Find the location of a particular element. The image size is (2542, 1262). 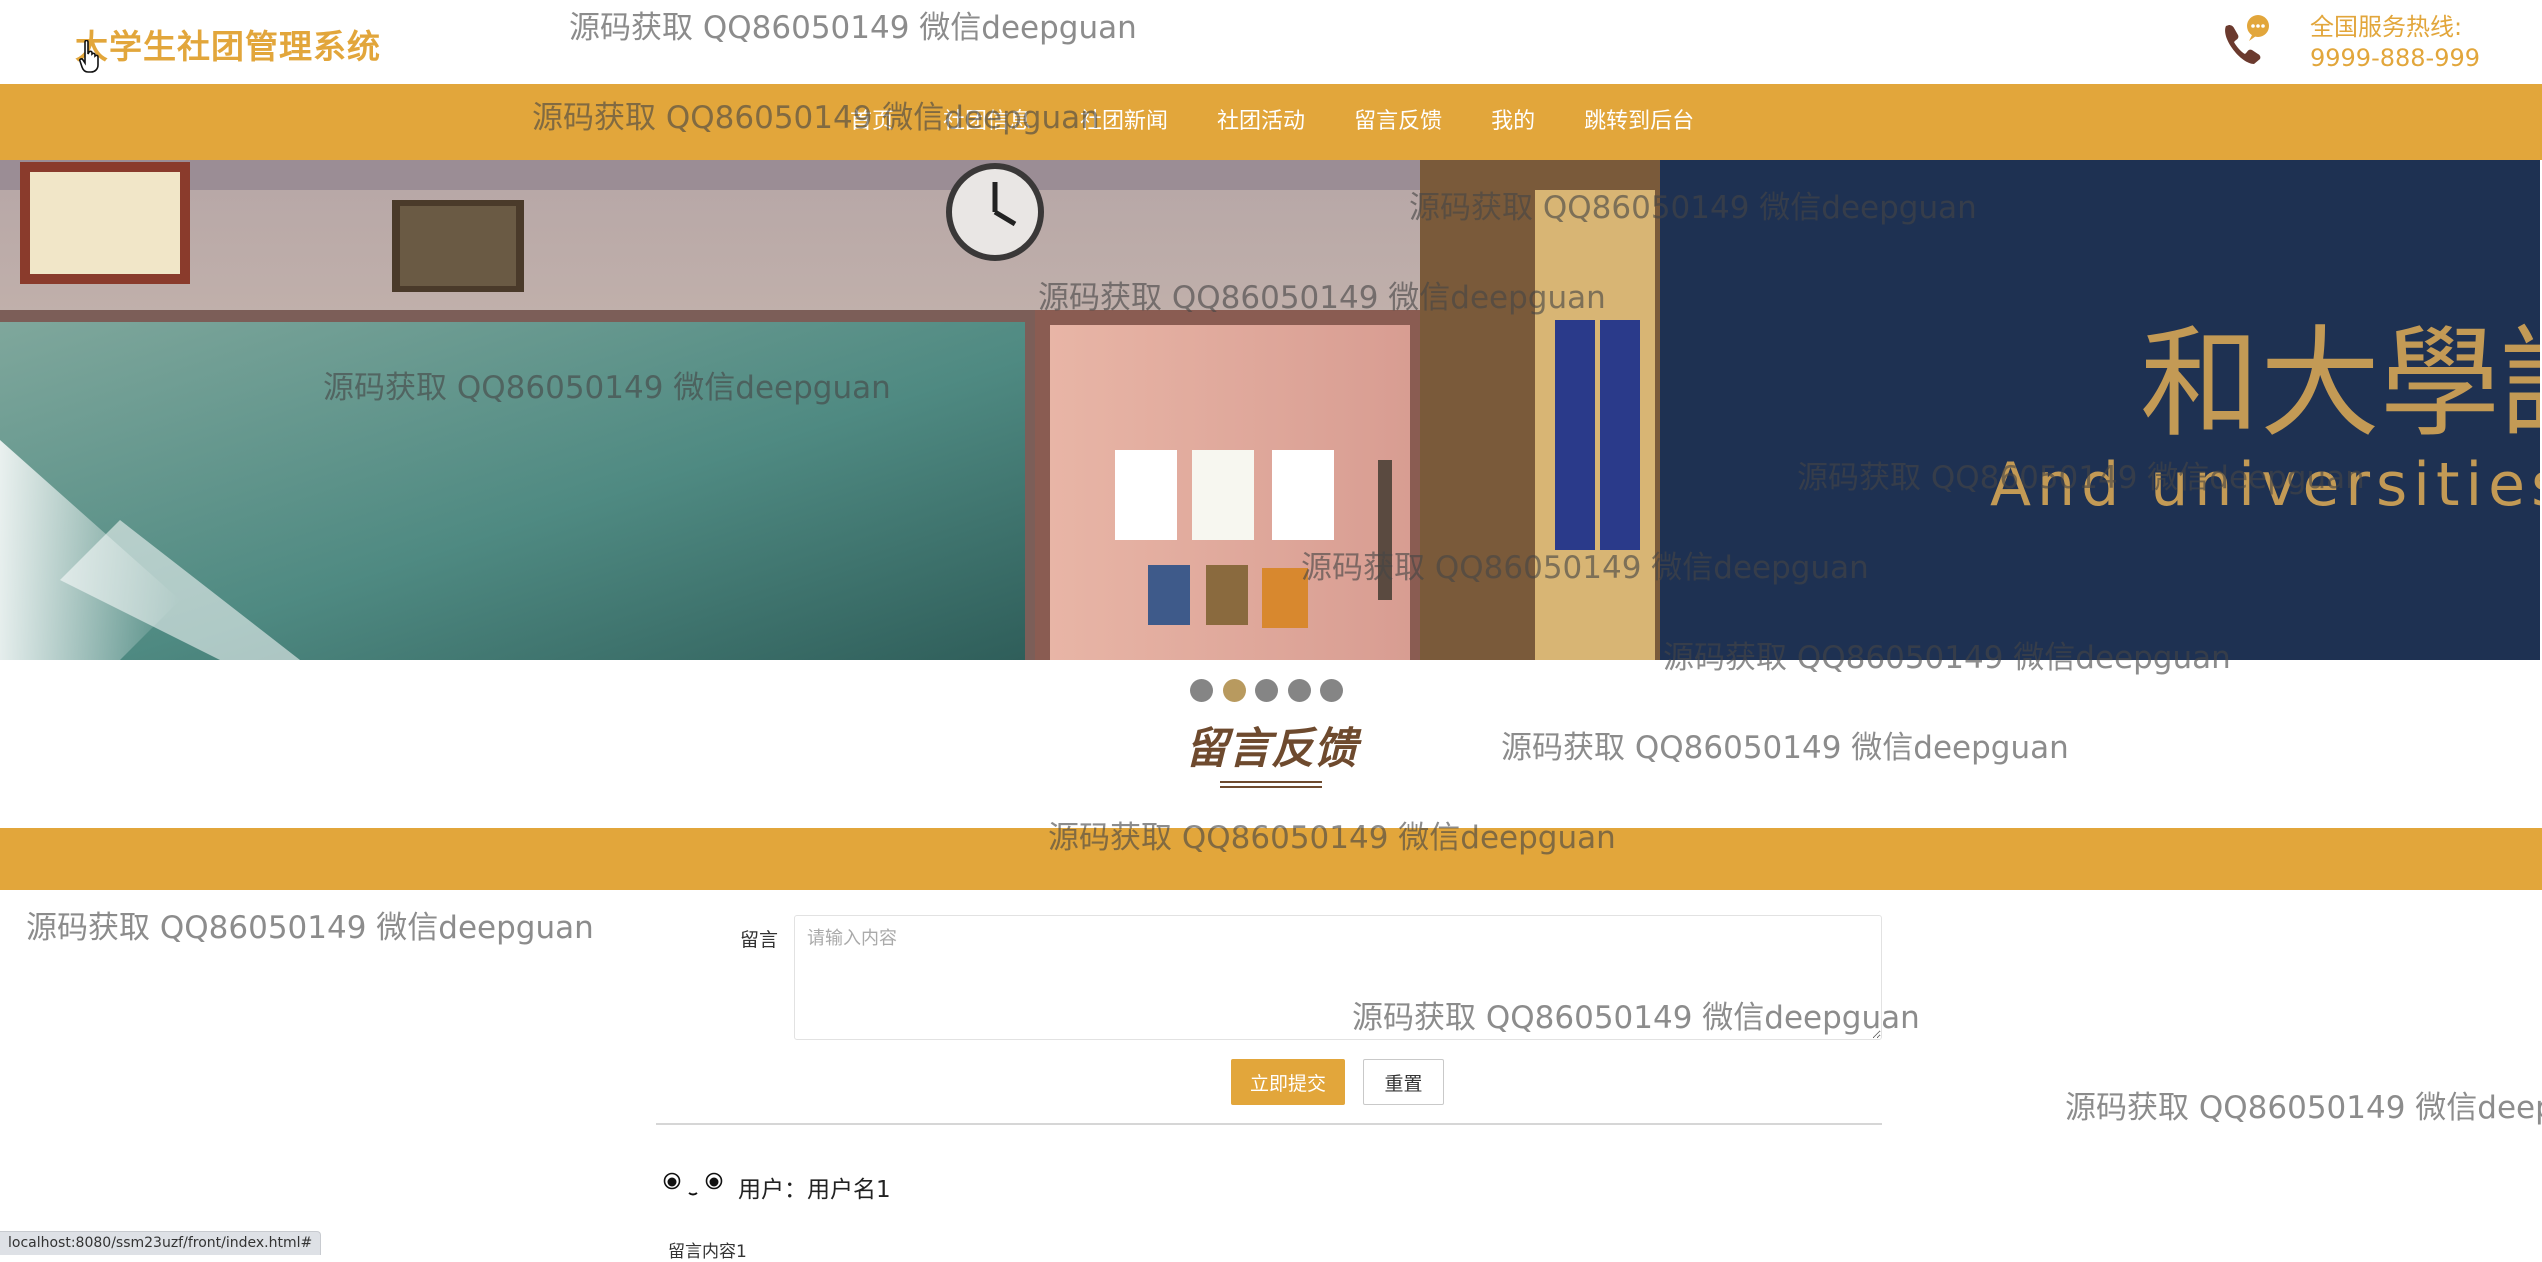

comment-user: 用户：用户名1 is located at coordinates (814, 1190).